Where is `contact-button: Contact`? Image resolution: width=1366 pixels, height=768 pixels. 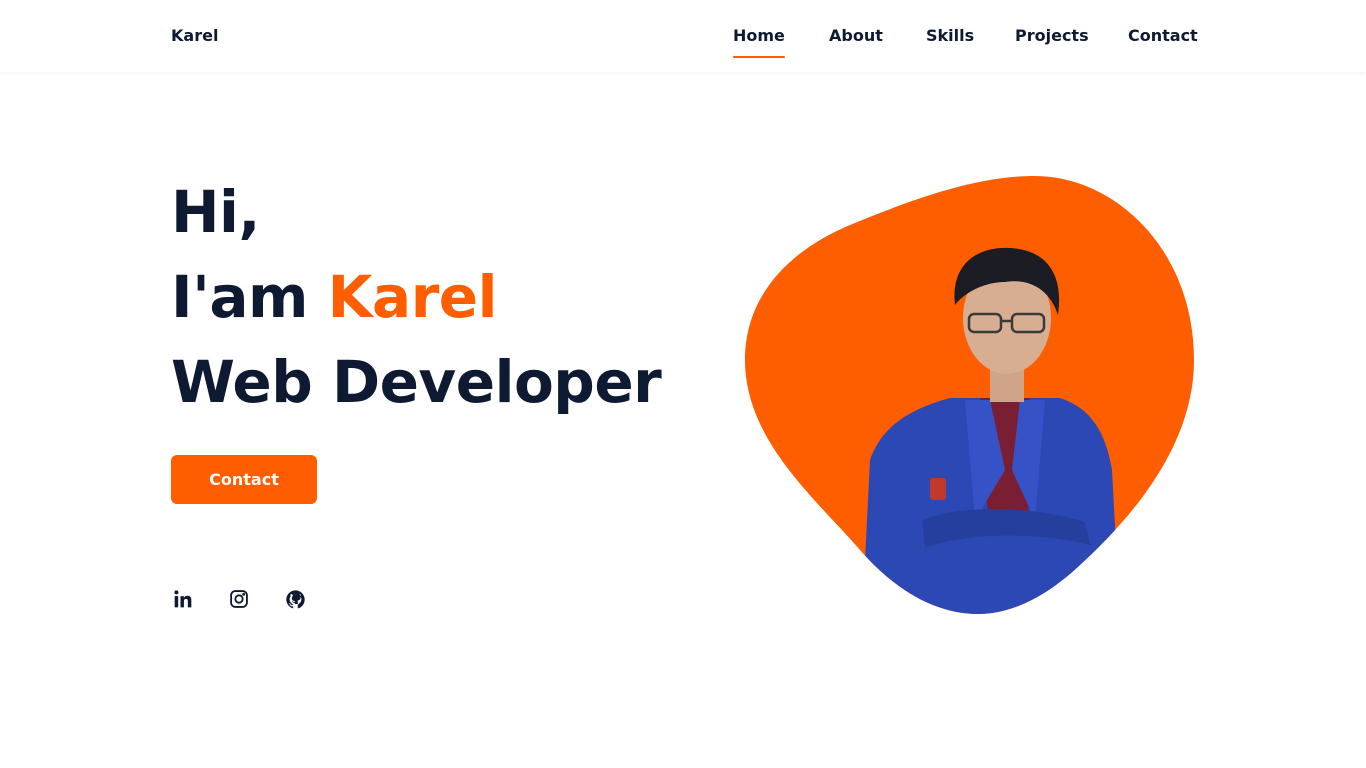 contact-button: Contact is located at coordinates (244, 479).